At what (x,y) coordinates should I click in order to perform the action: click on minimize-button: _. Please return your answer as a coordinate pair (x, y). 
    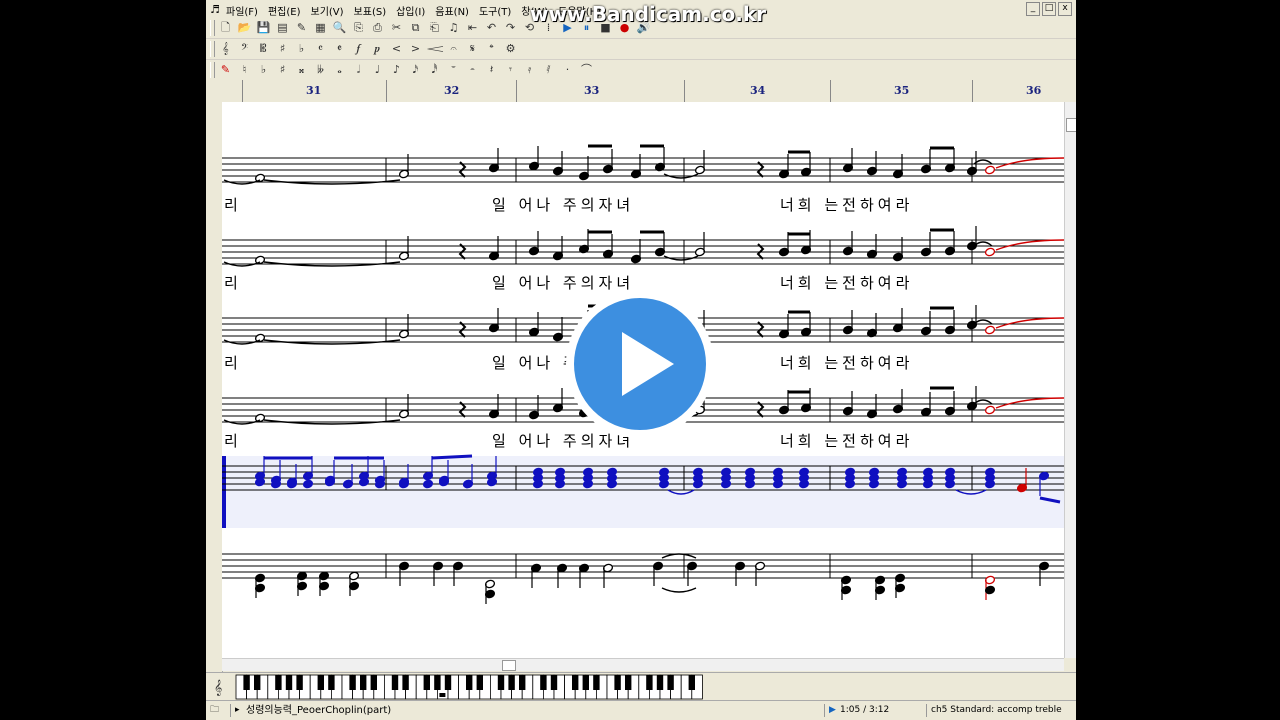
    Looking at the image, I should click on (1033, 9).